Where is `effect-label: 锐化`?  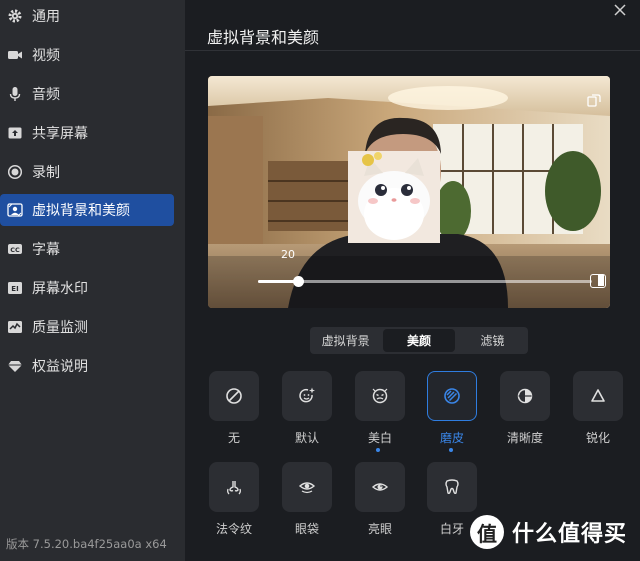
effect-label: 锐化 is located at coordinates (597, 438).